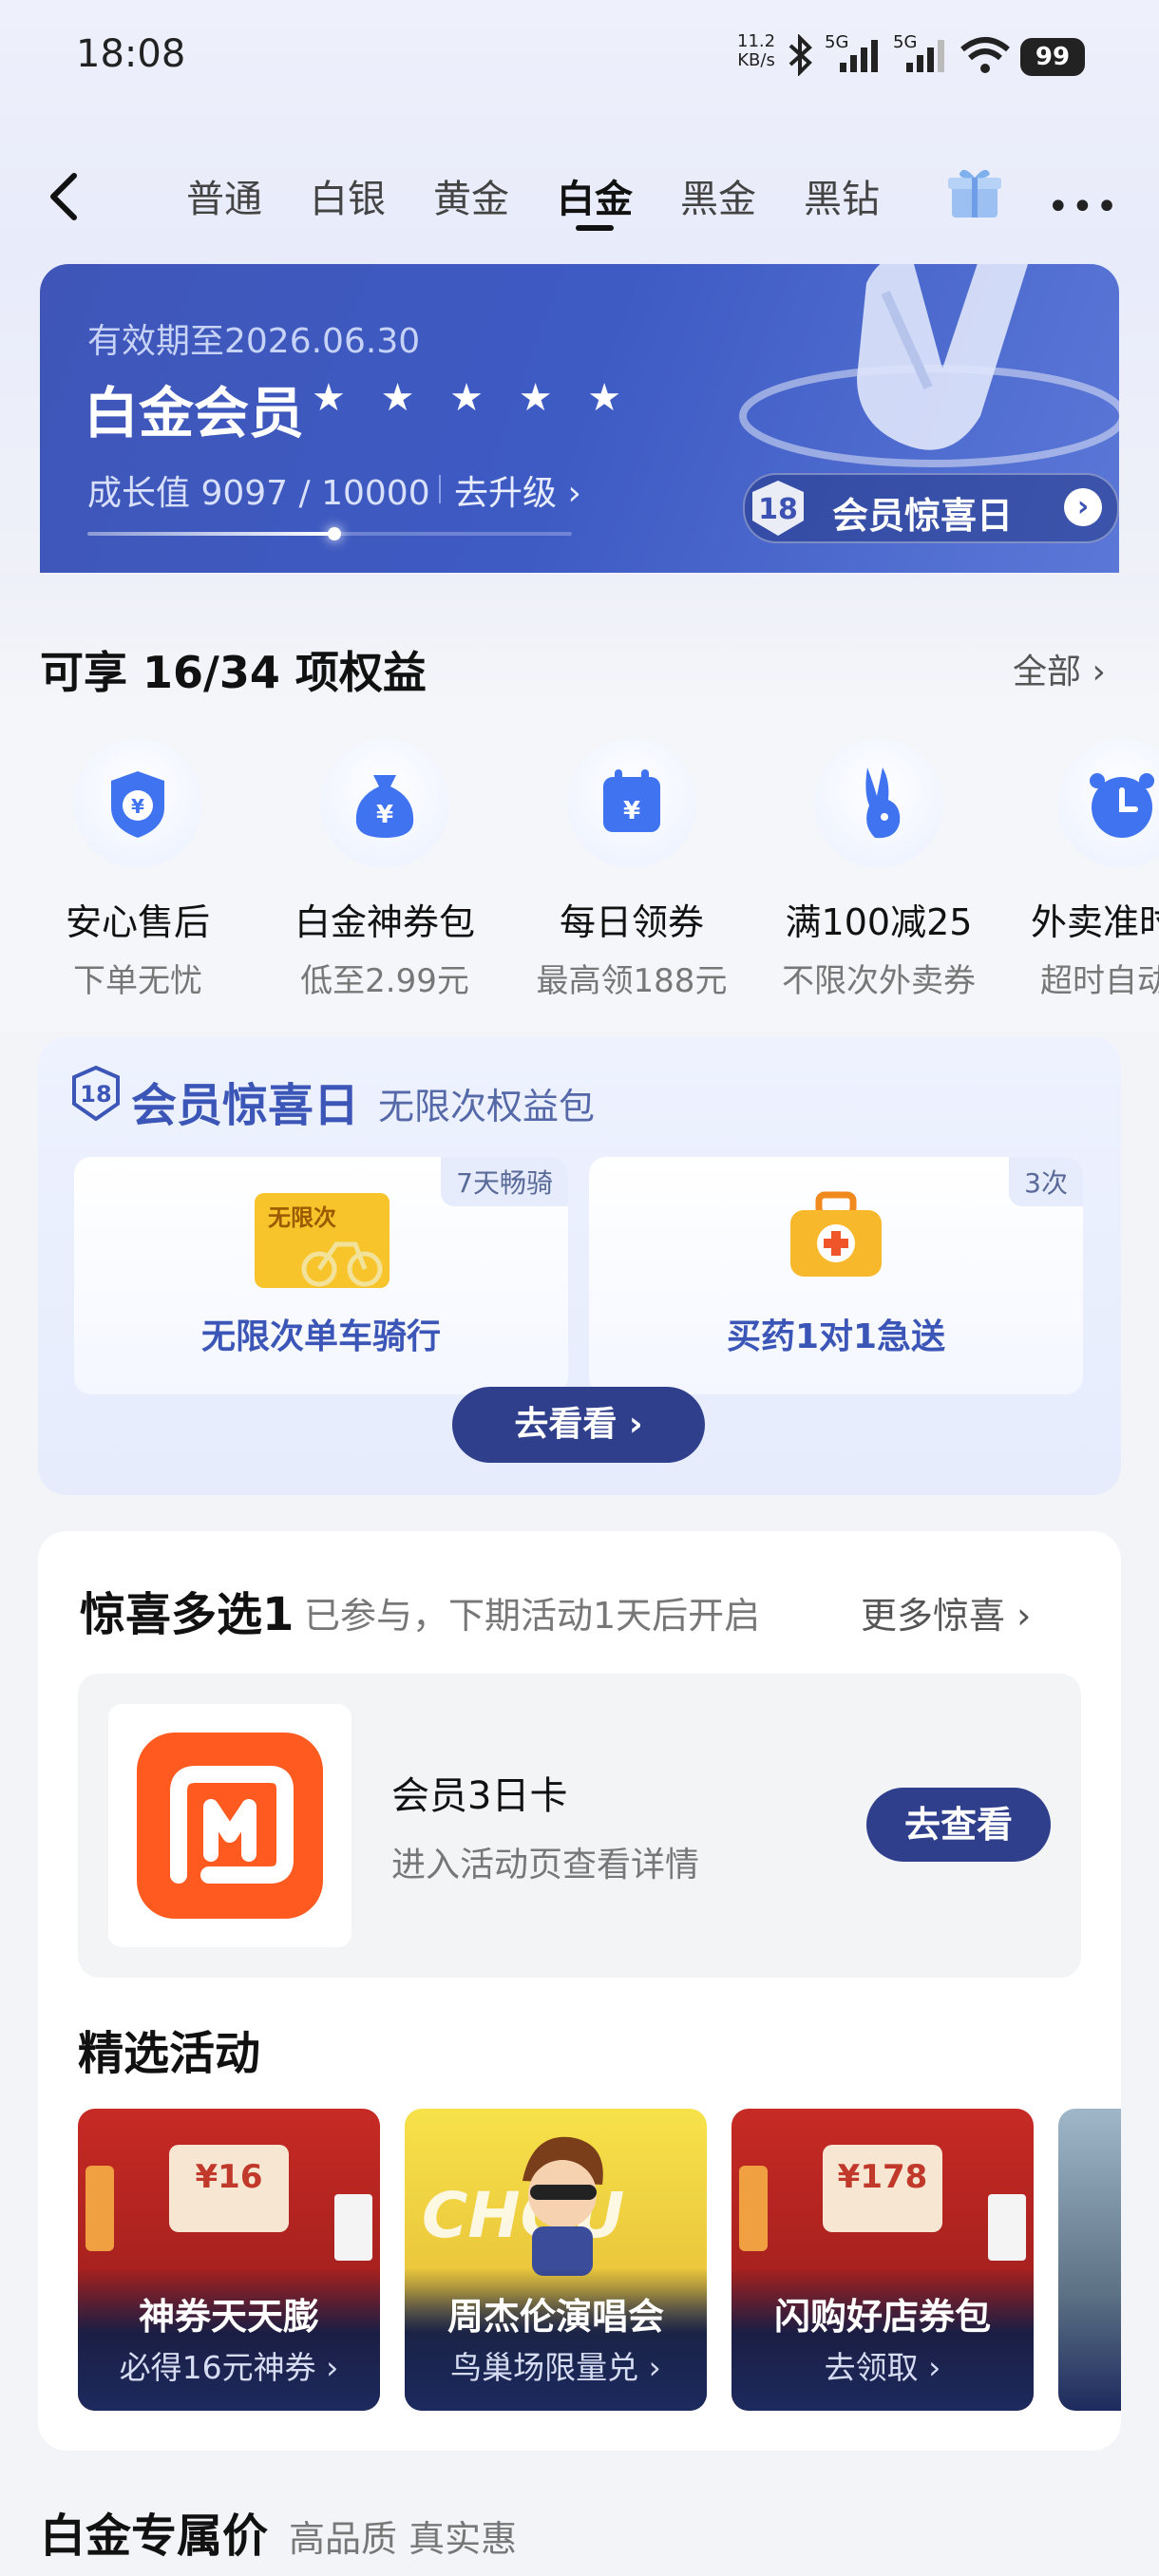  Describe the element at coordinates (756, 41) in the screenshot. I see `net-rate-value: 11.2` at that location.